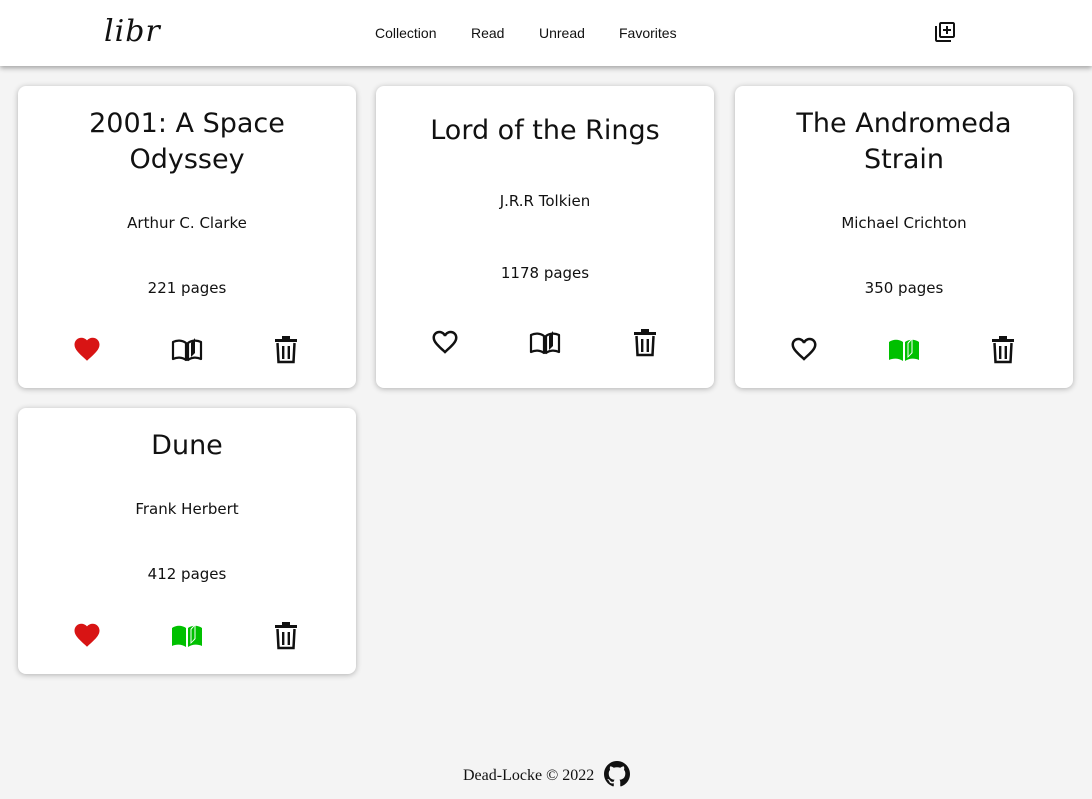 This screenshot has height=799, width=1092. What do you see at coordinates (904, 141) in the screenshot?
I see `book-title: The Andromeda Strain` at bounding box center [904, 141].